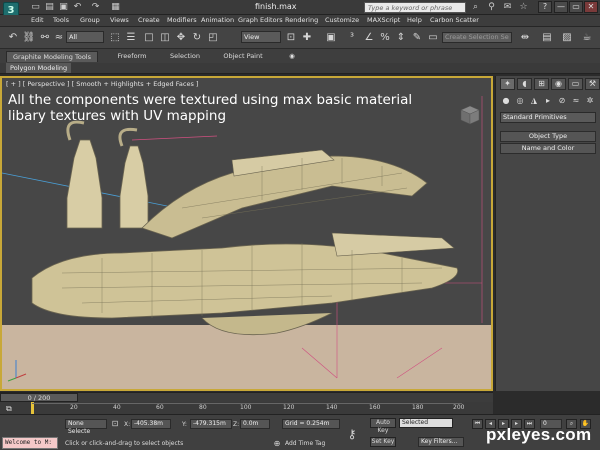 The image size is (600, 450). I want to click on select-move-icon: ✥, so click(181, 38).